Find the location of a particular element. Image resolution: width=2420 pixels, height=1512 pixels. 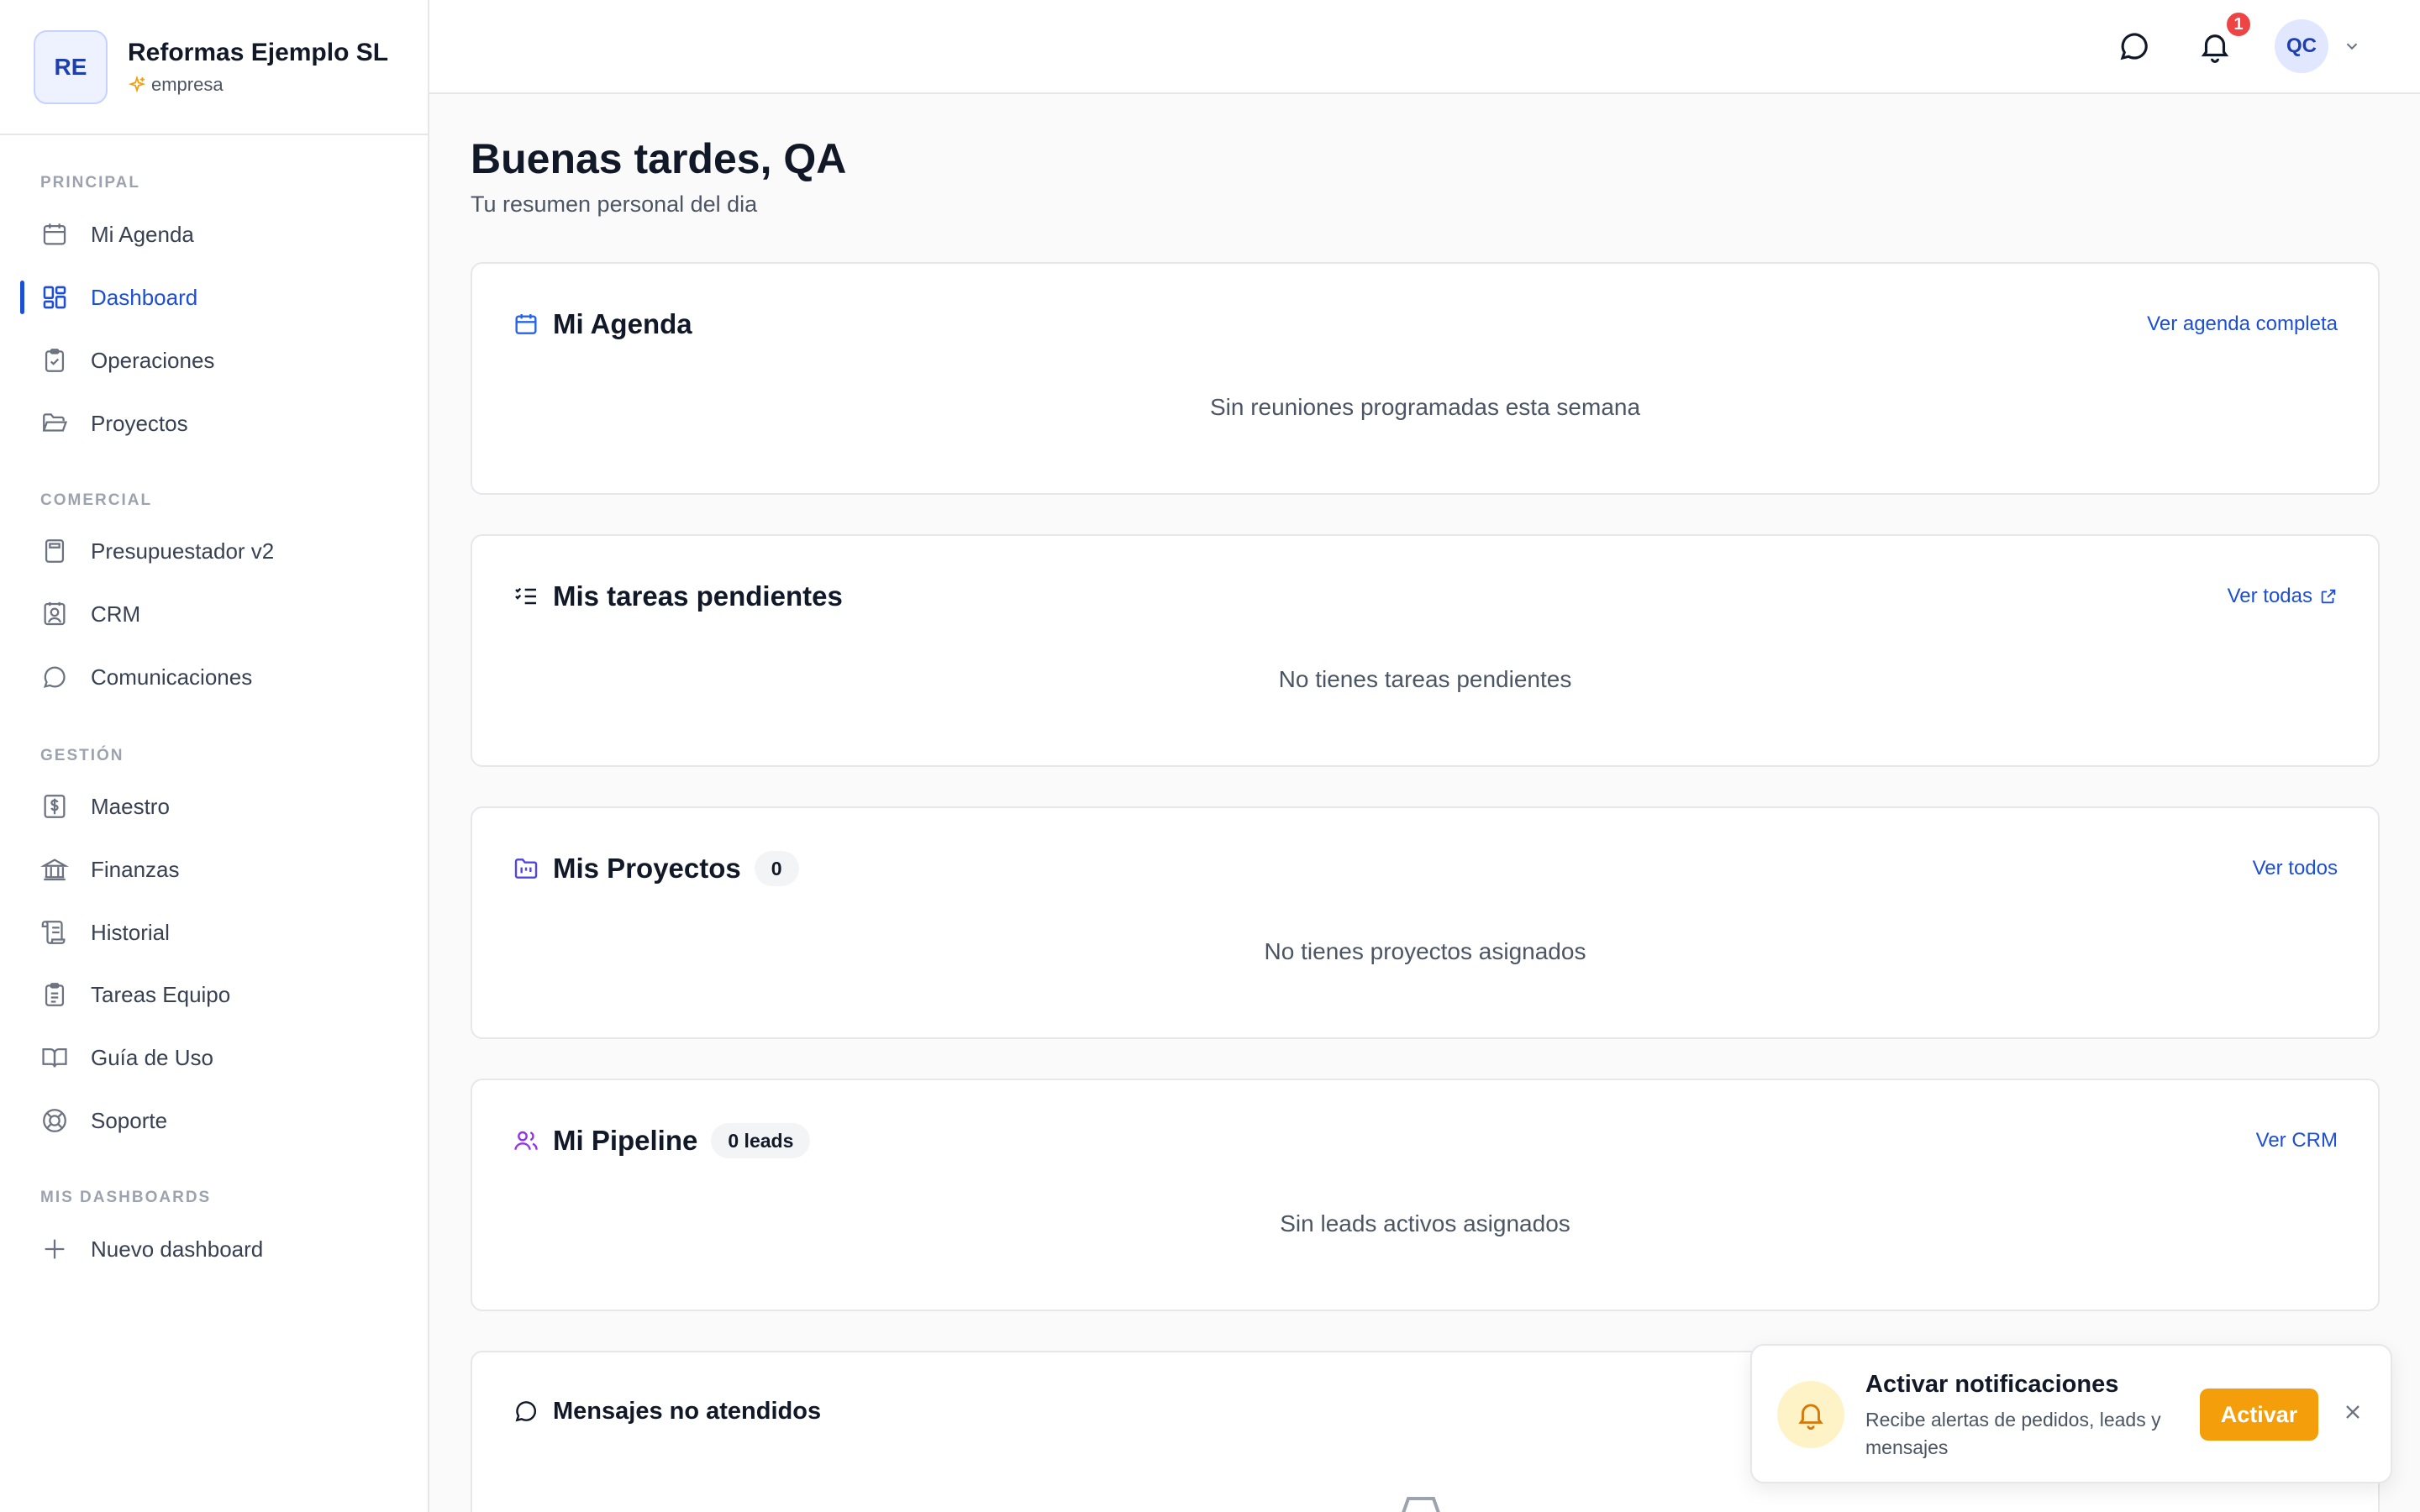

sidebar-item-tareas-equipo: Tareas Equipo is located at coordinates (214, 994).